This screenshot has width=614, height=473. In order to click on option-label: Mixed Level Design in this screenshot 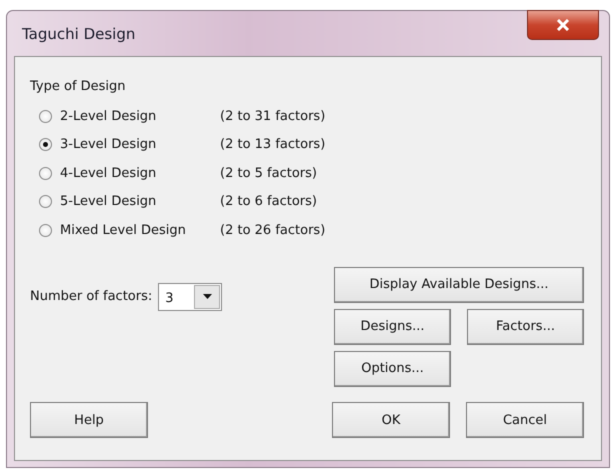, I will do `click(140, 230)`.